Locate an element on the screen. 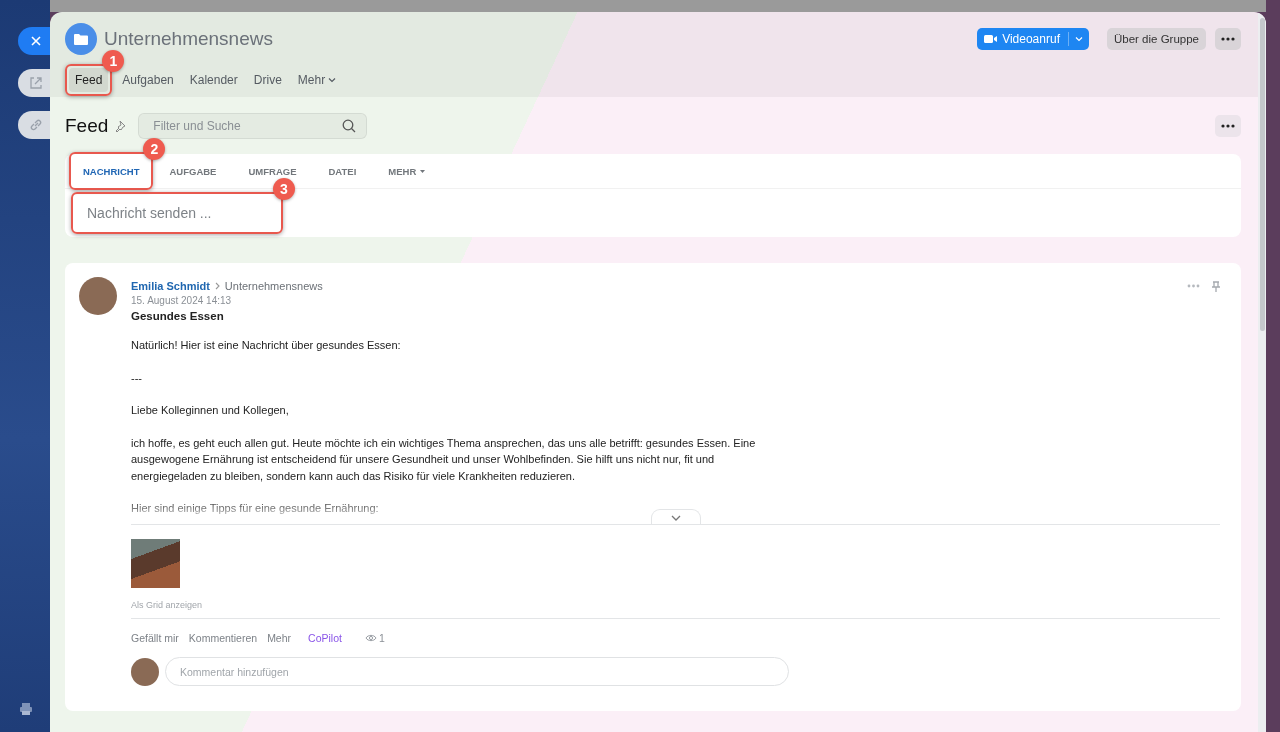  group-link: Unternehmensnews is located at coordinates (273, 286).